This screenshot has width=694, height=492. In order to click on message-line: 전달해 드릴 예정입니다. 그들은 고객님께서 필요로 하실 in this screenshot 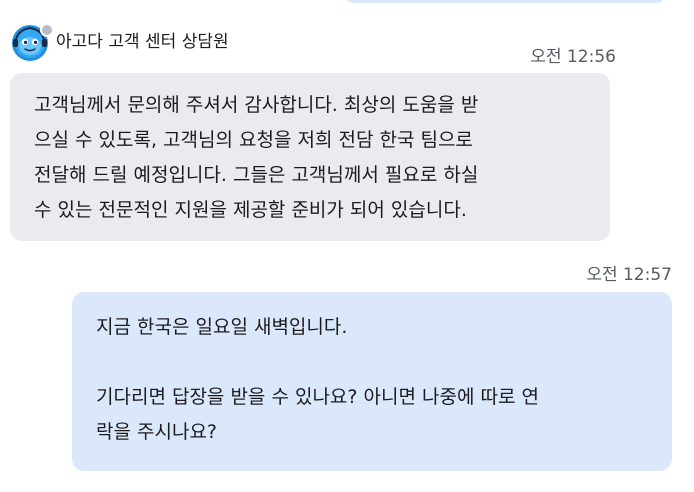, I will do `click(256, 175)`.